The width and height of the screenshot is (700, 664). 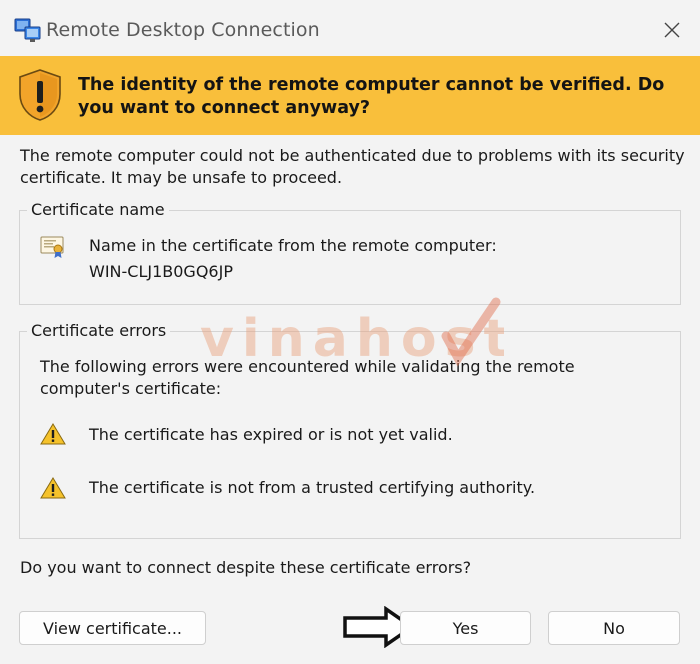 I want to click on close-icon, so click(x=672, y=30).